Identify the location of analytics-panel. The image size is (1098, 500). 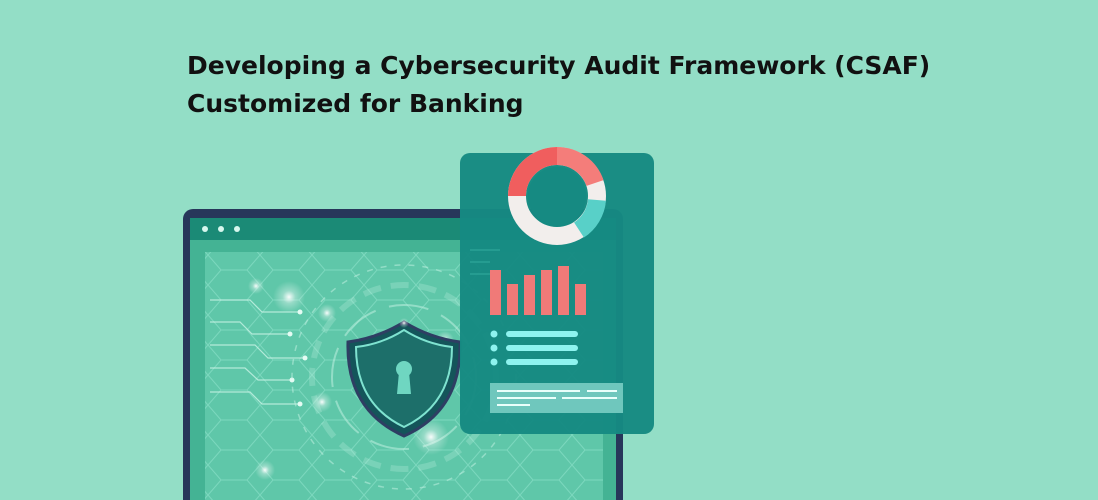
(557, 290).